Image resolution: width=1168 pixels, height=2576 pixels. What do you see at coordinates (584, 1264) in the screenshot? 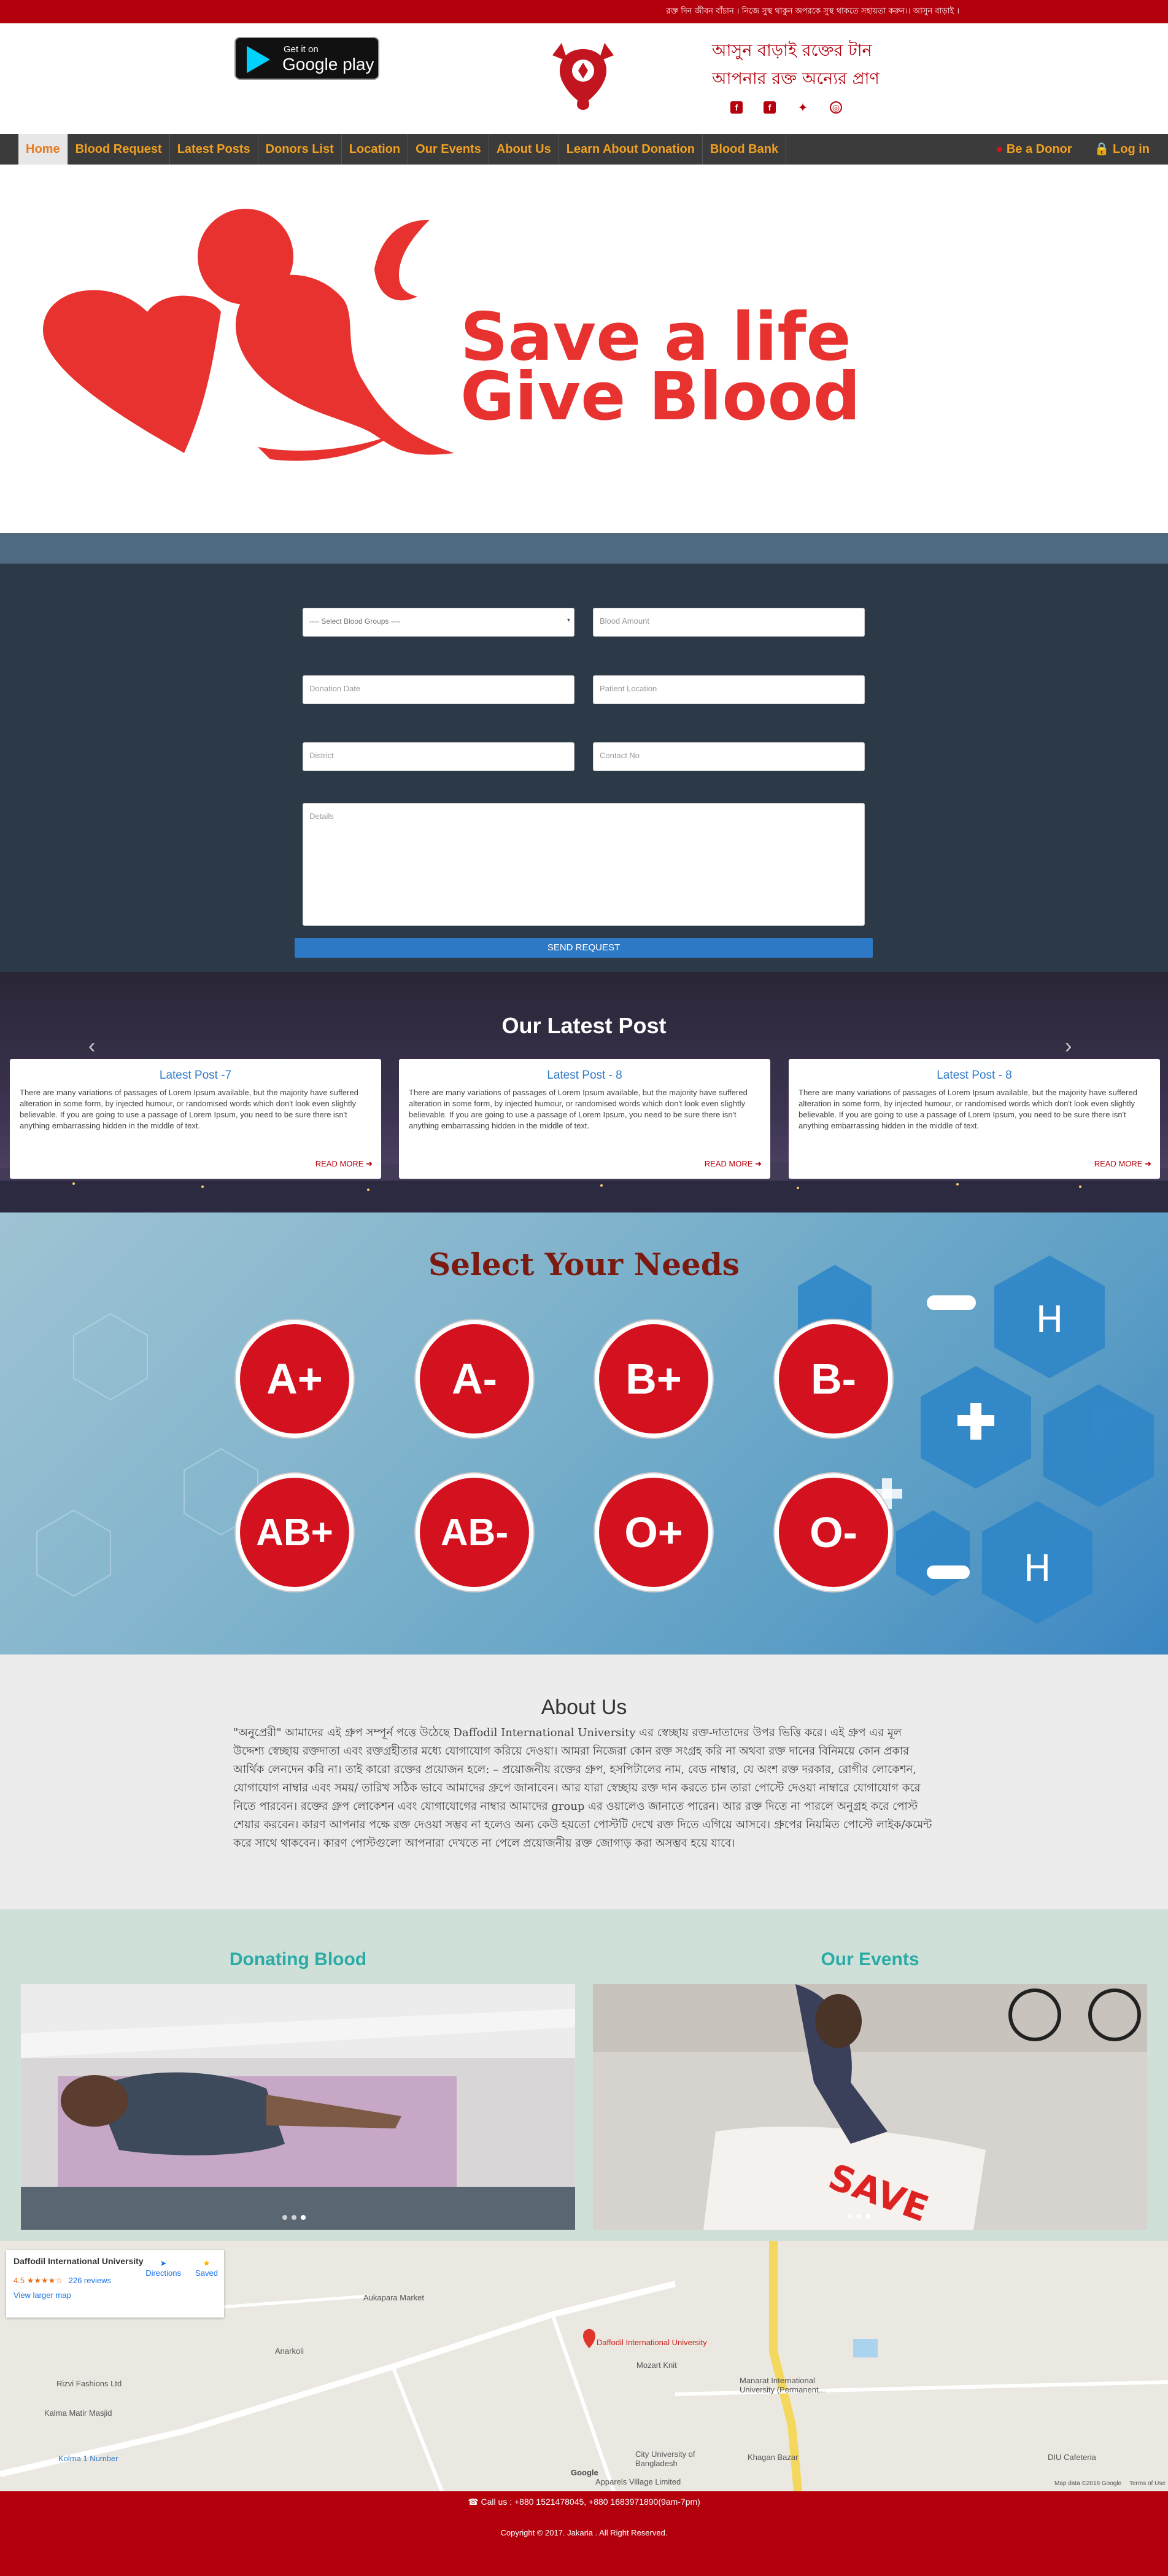
I see `select-needs-heading: Select Your Needs` at bounding box center [584, 1264].